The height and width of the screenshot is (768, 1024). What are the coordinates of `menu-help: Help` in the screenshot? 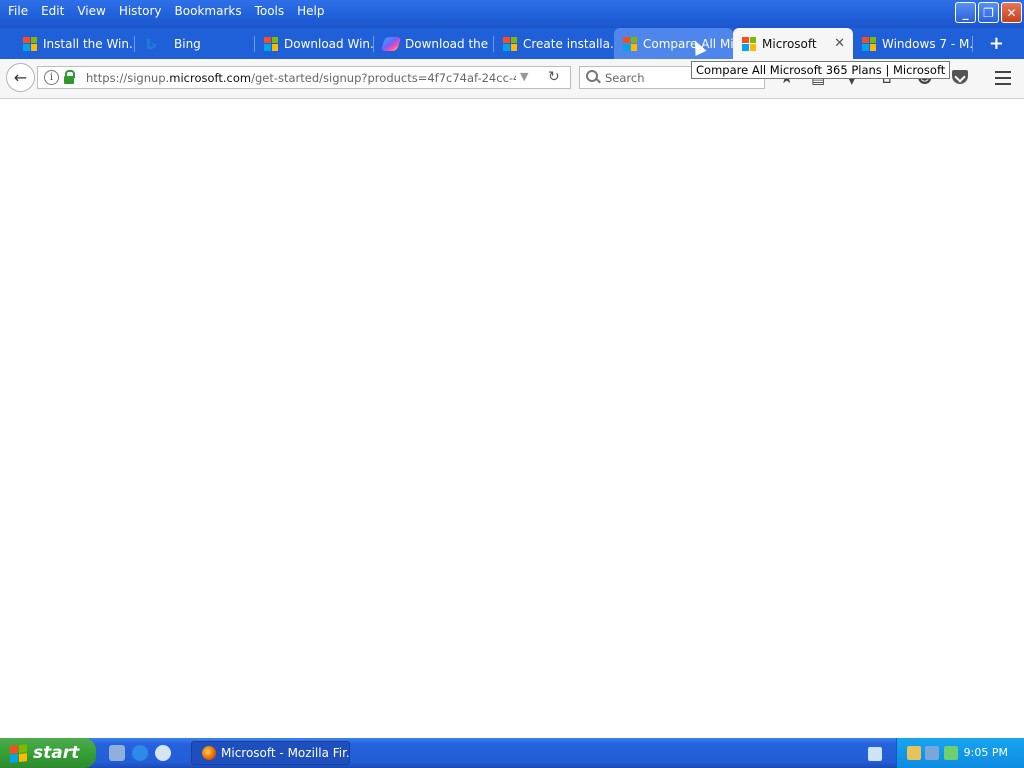 It's located at (312, 11).